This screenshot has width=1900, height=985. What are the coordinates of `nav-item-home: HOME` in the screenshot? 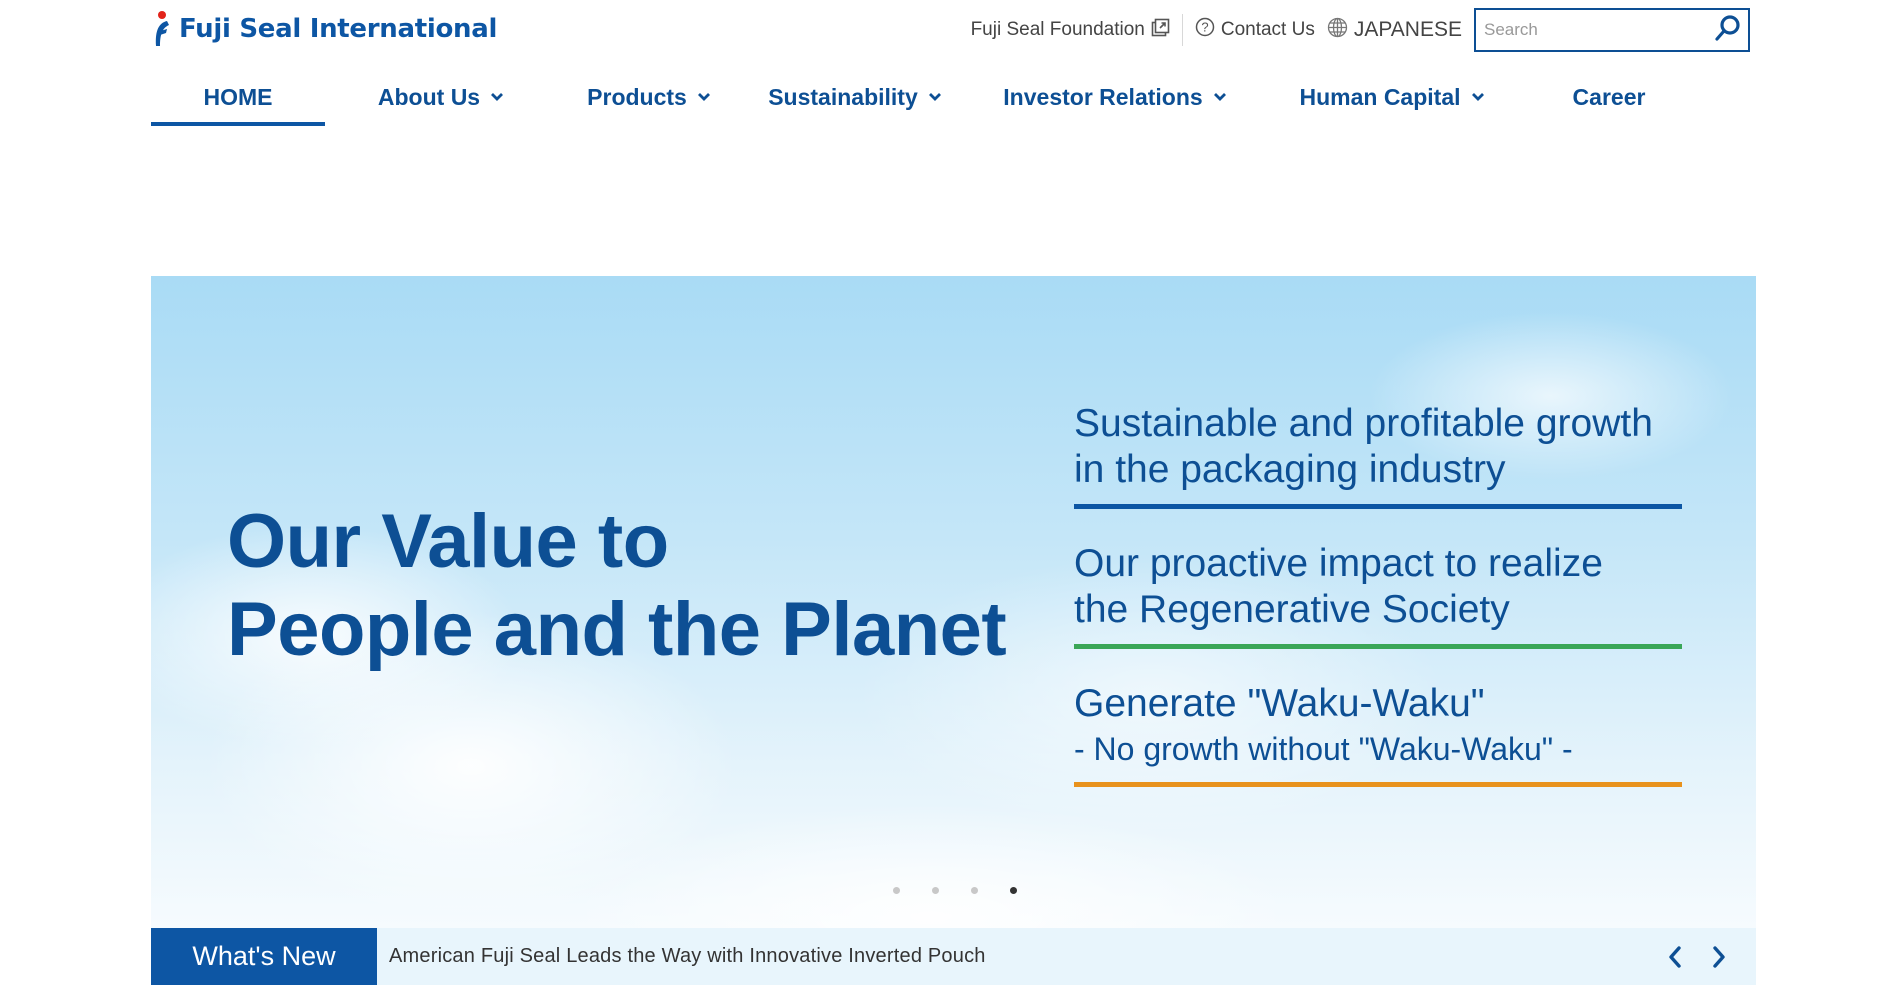 It's located at (238, 97).